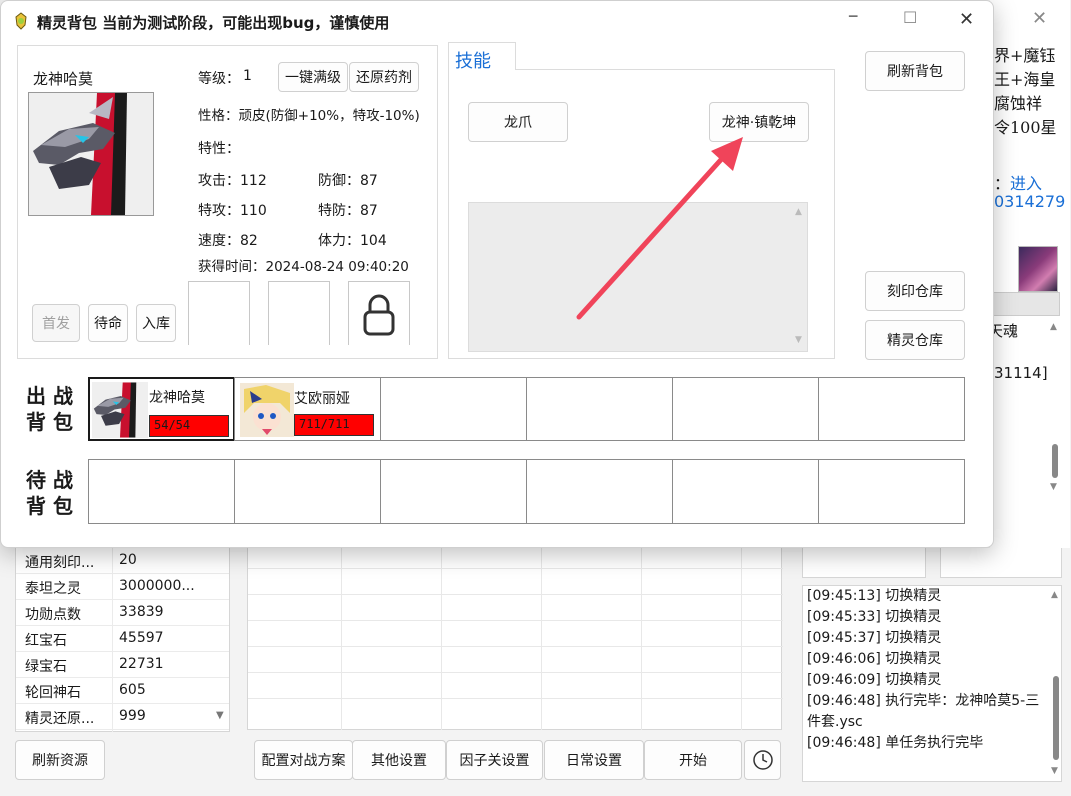 This screenshot has width=1071, height=796. I want to click on store-button: 入库, so click(156, 323).